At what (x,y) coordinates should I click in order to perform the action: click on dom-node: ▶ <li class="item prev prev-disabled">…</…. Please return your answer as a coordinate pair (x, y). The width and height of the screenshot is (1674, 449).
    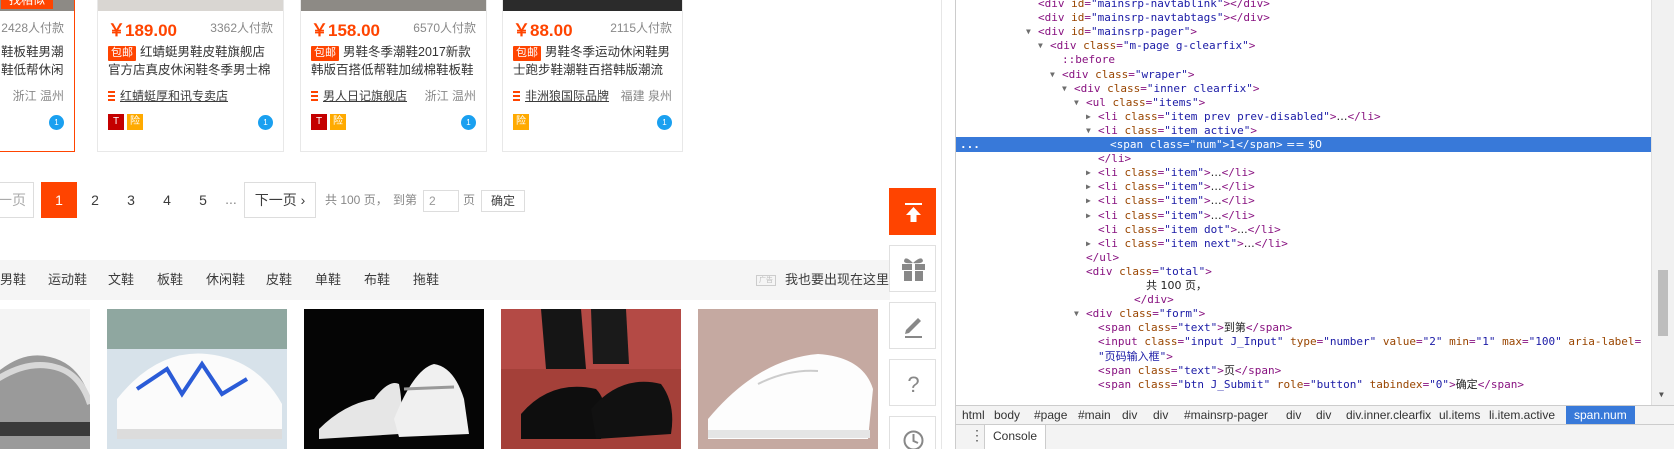
    Looking at the image, I should click on (1303, 116).